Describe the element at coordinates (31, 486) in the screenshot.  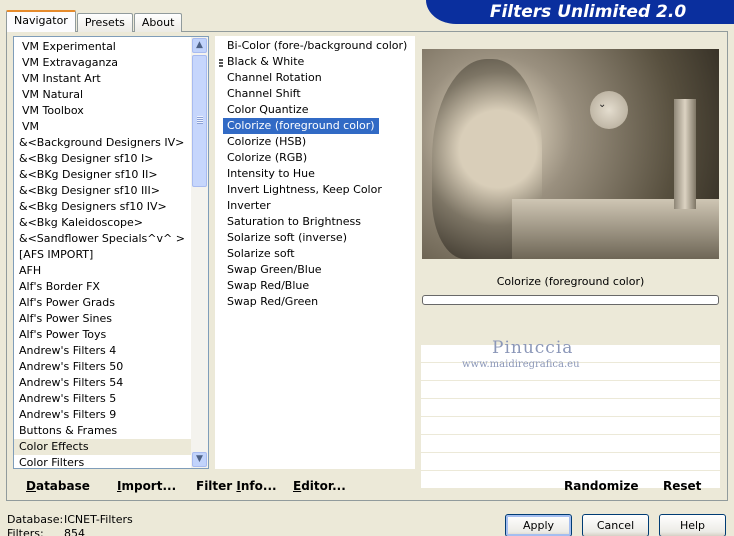
I see `database-accel: D` at that location.